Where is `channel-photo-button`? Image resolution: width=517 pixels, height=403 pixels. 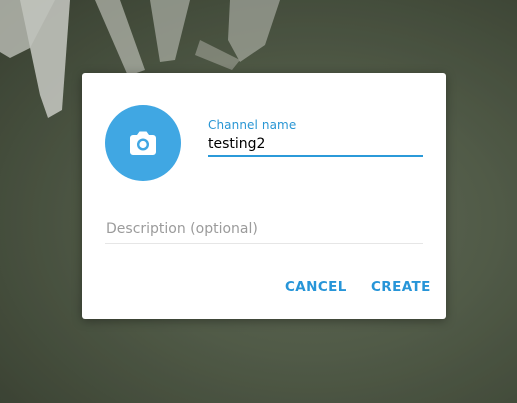 channel-photo-button is located at coordinates (143, 143).